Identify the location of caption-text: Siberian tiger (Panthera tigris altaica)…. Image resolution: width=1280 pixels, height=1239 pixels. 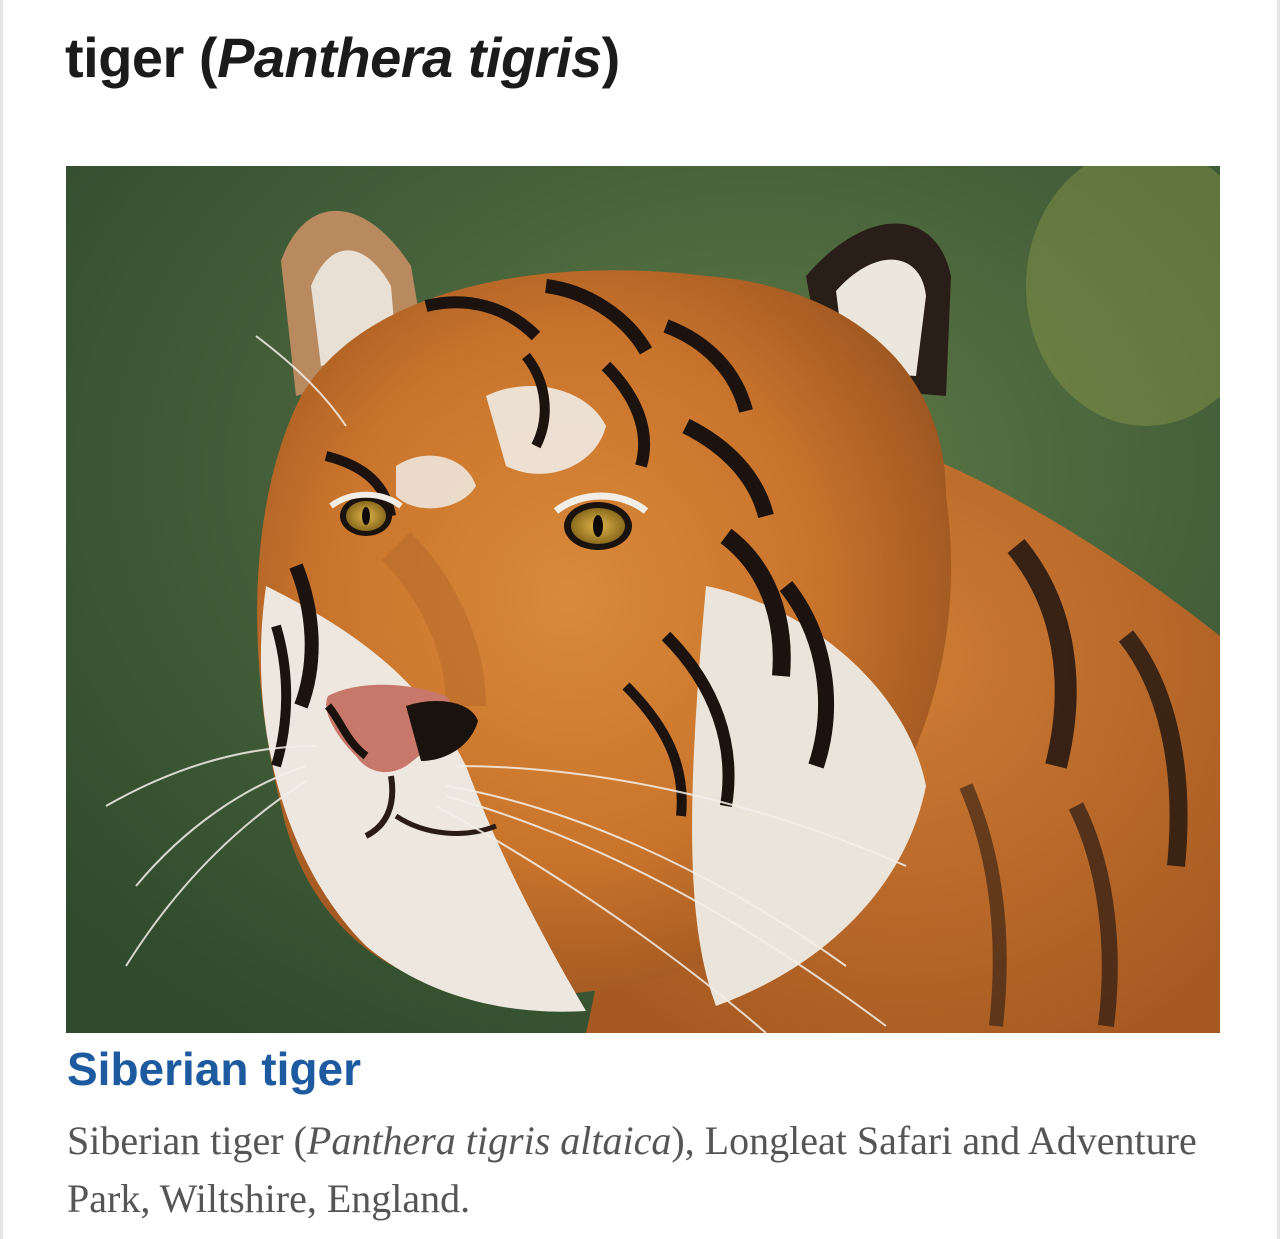
(642, 1170).